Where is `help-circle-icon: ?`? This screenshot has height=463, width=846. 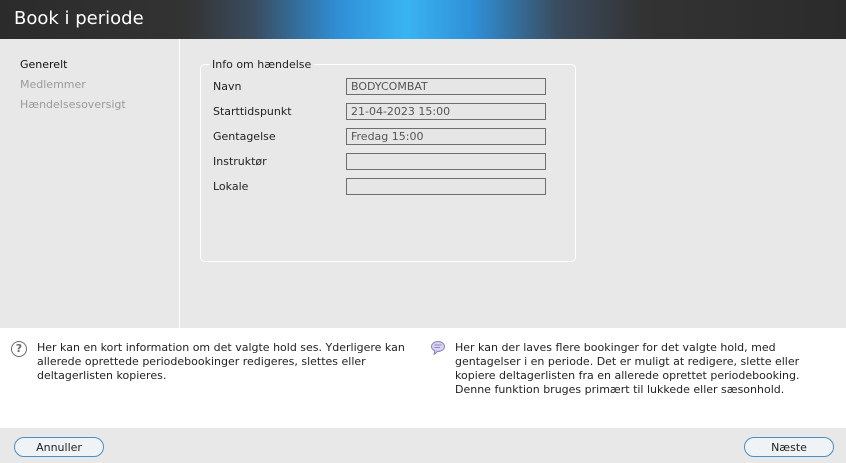
help-circle-icon: ? is located at coordinates (19, 349).